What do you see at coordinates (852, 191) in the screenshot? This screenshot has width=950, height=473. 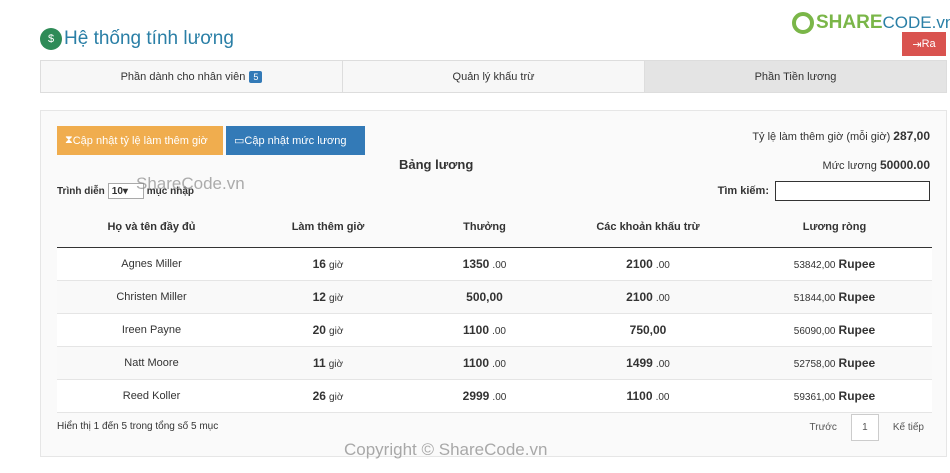 I see `search-input` at bounding box center [852, 191].